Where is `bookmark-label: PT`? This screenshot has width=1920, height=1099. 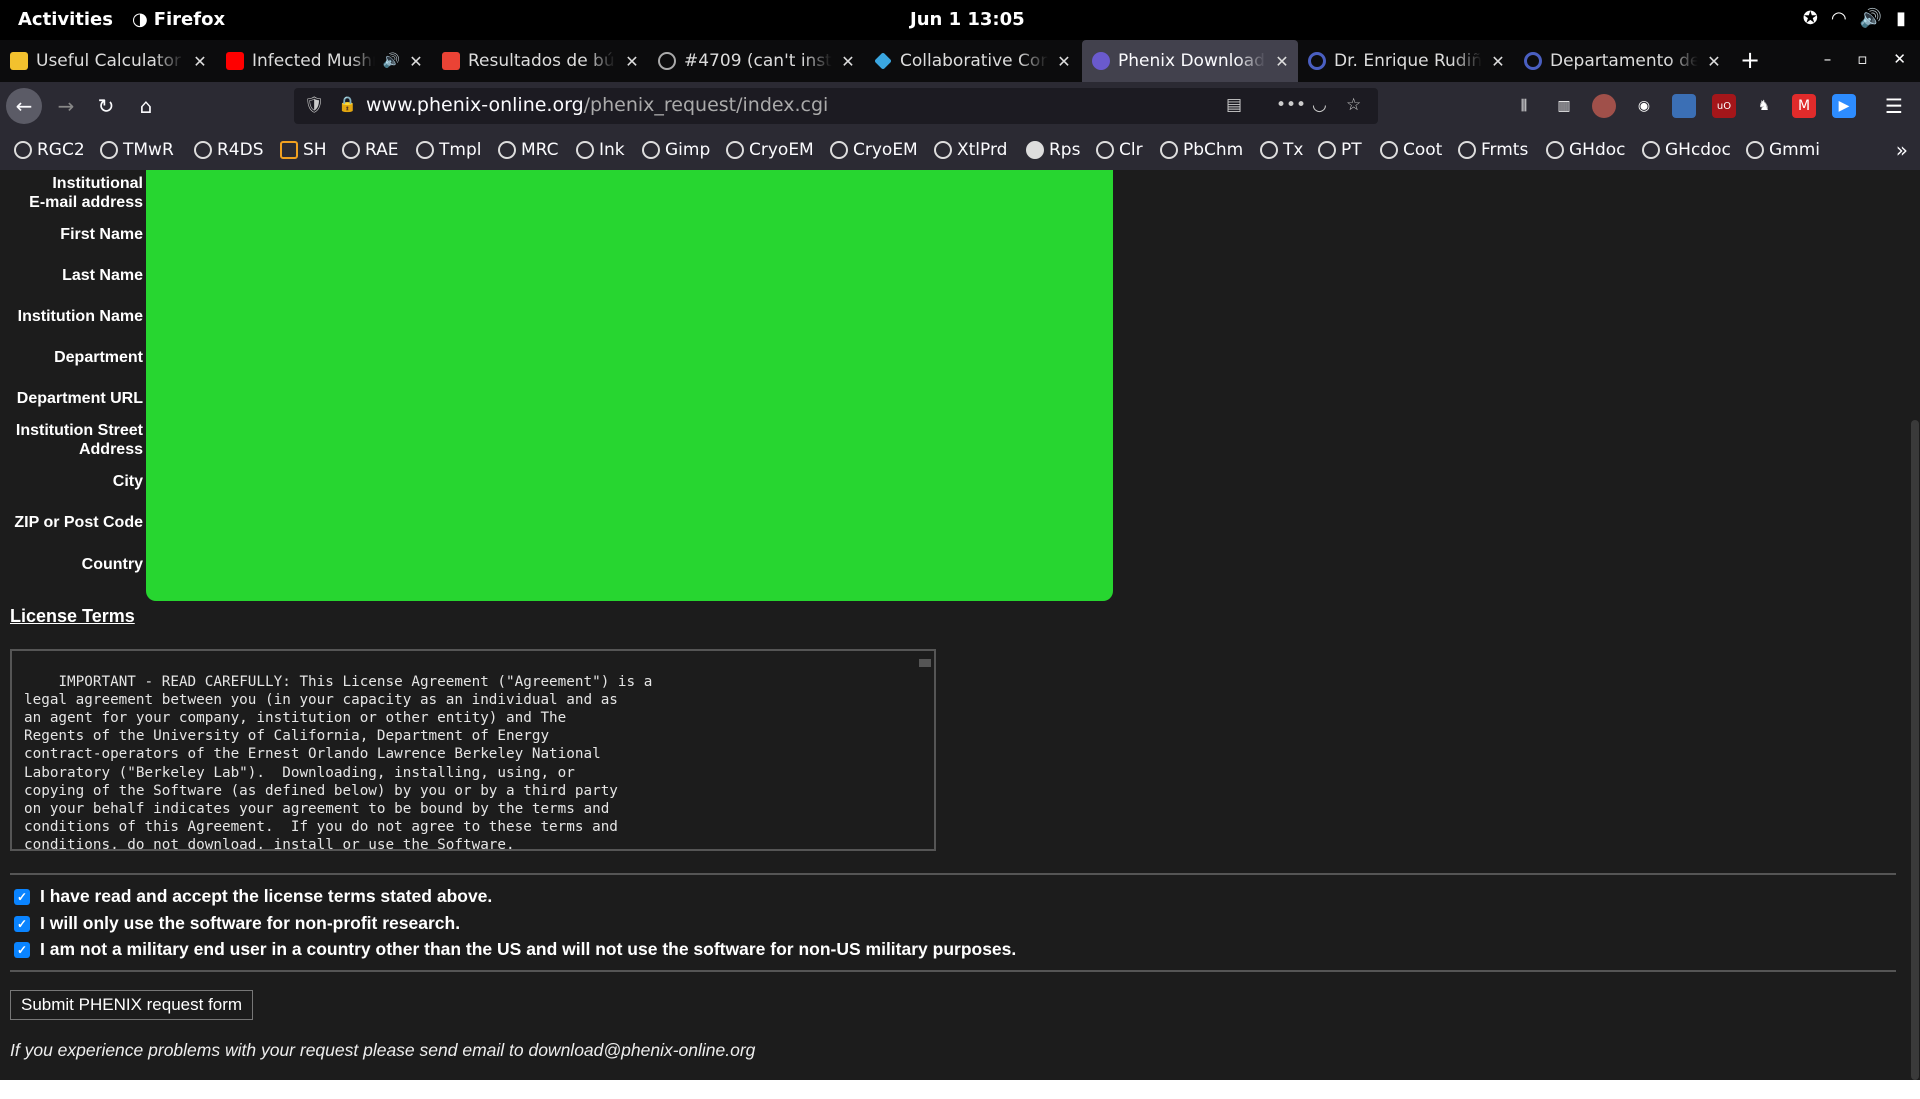
bookmark-label: PT is located at coordinates (1351, 150).